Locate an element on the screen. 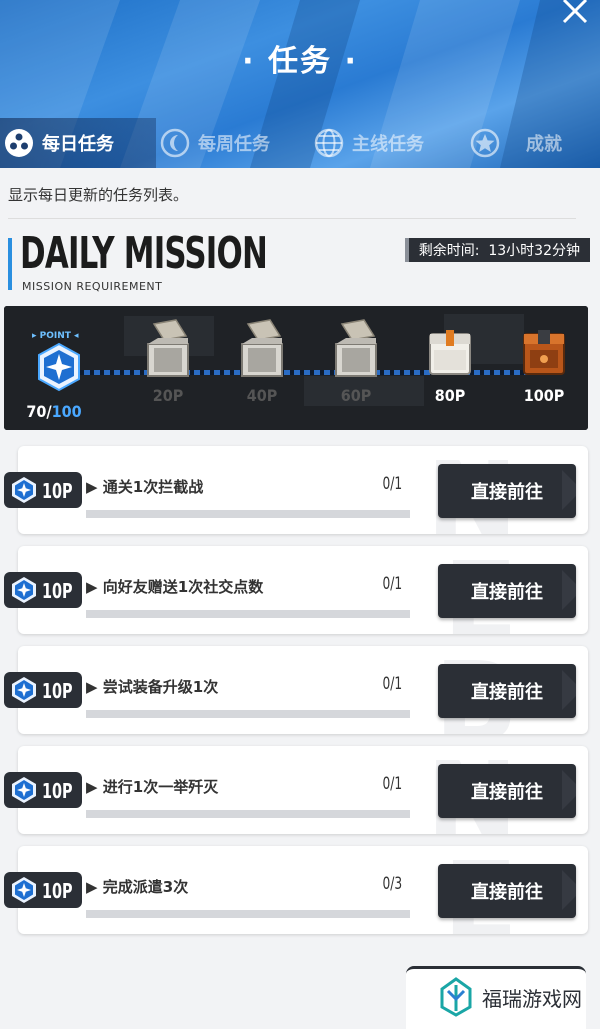 The height and width of the screenshot is (1029, 600). mission-row: E ▶ 完成派遣3次 0/3 直接前往 is located at coordinates (303, 890).